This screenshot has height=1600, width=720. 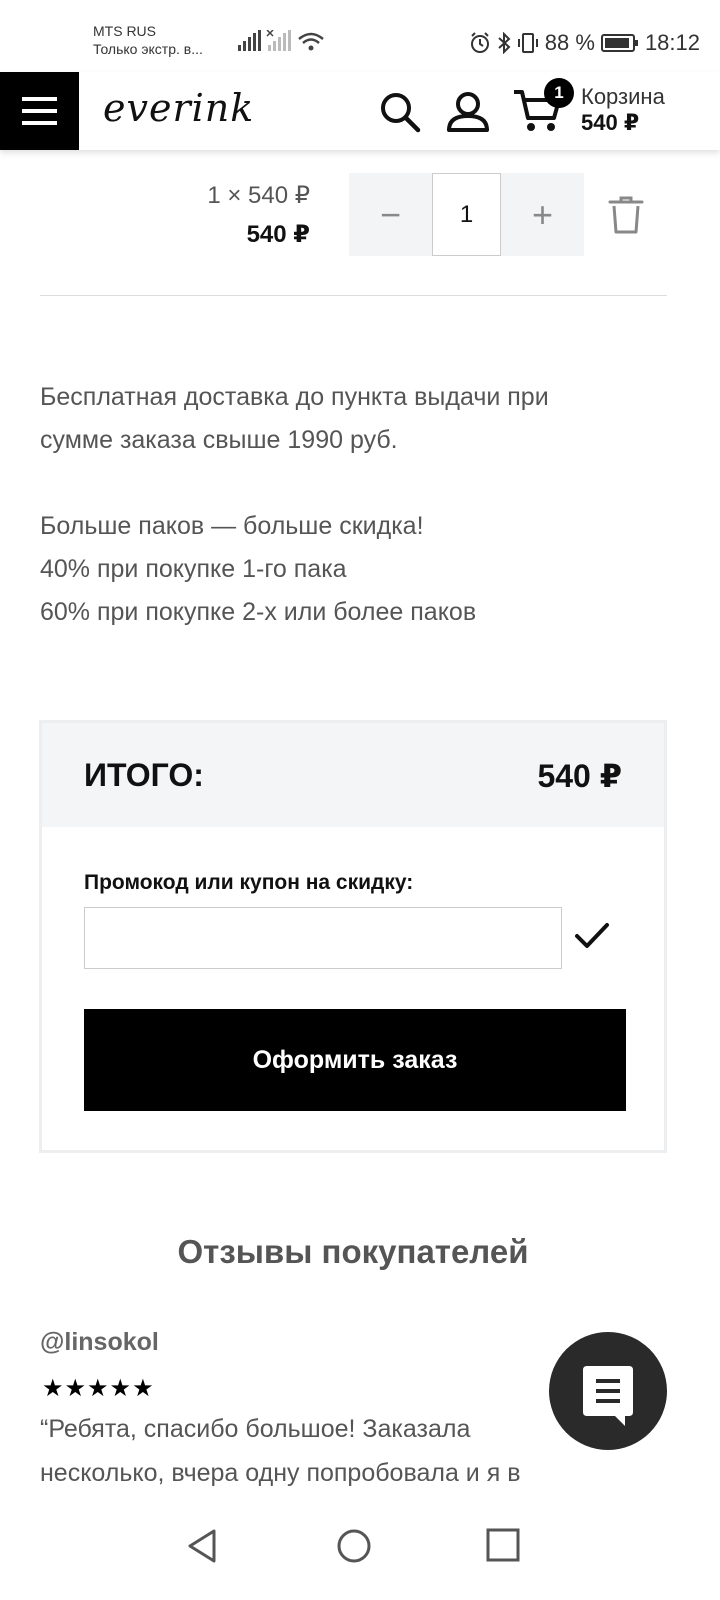 I want to click on carrier-name: MTS RUS, so click(x=124, y=31).